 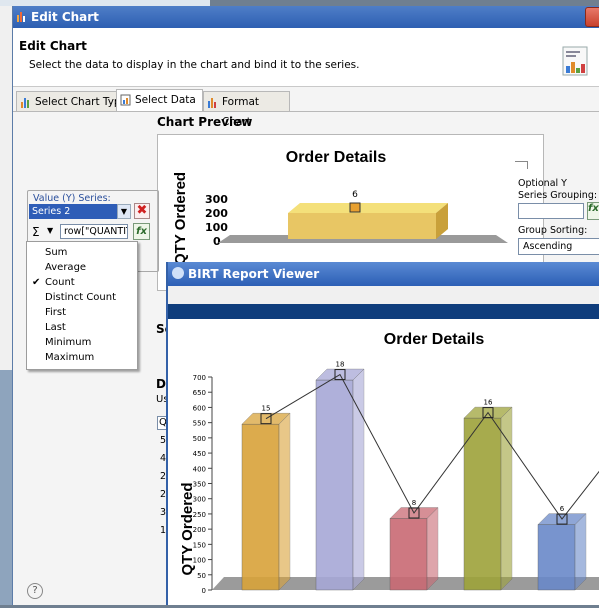 I want to click on birt-window-title: BIRT Report Viewer, so click(x=254, y=274).